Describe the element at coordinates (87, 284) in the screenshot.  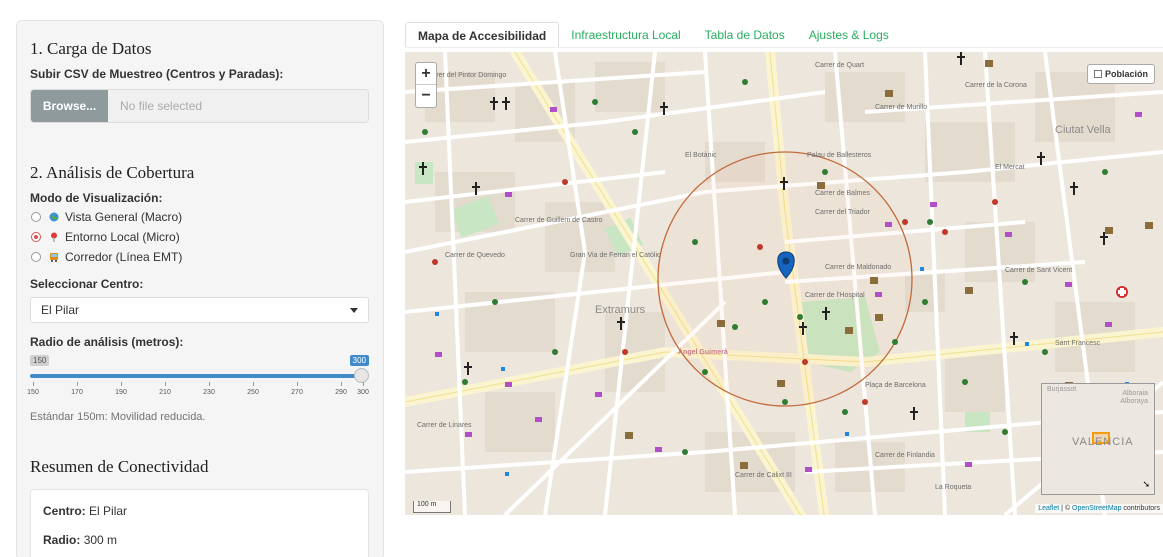
I see `center-label: Seleccionar Centro:` at that location.